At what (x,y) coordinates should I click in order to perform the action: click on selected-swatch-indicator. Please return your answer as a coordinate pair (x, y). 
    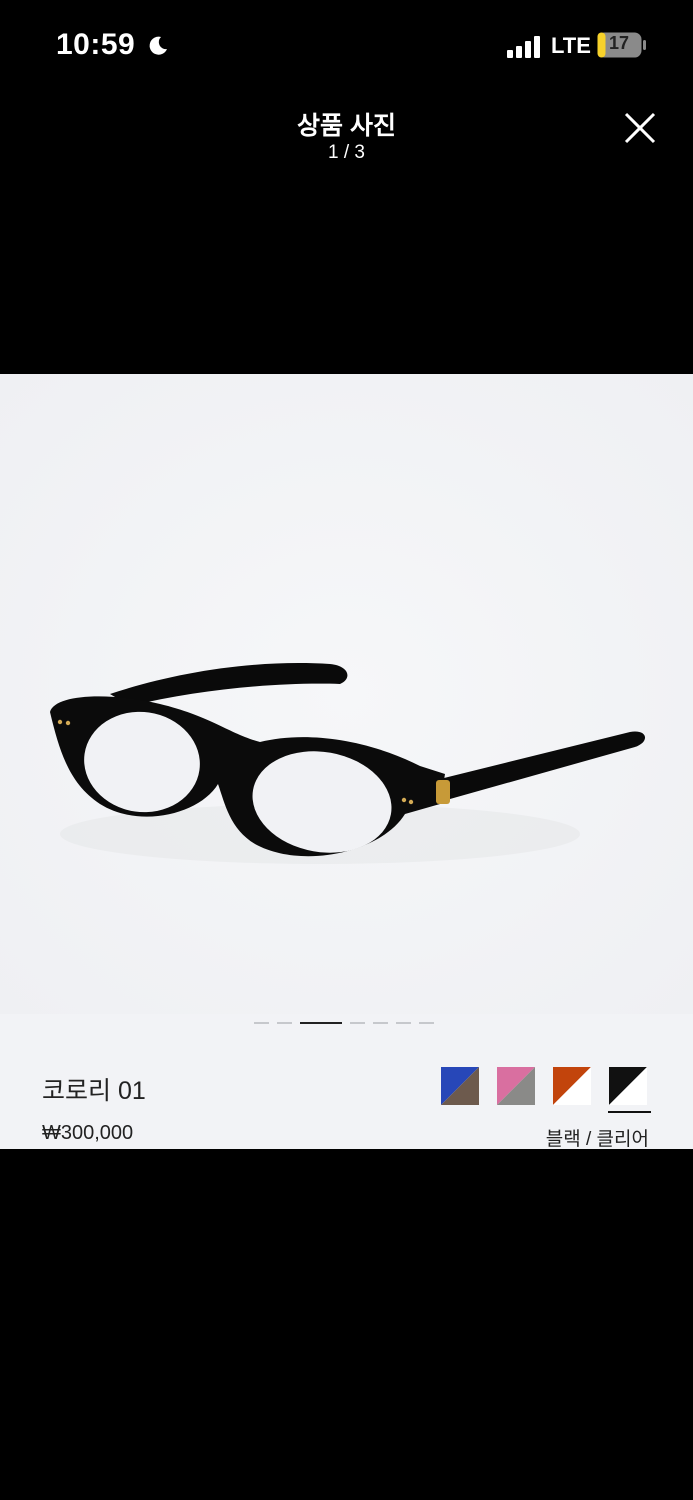
    Looking at the image, I should click on (629, 1112).